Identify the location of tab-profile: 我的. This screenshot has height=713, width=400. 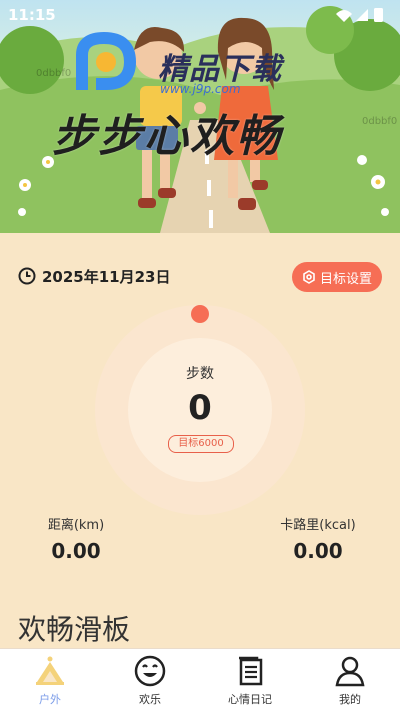
(350, 681).